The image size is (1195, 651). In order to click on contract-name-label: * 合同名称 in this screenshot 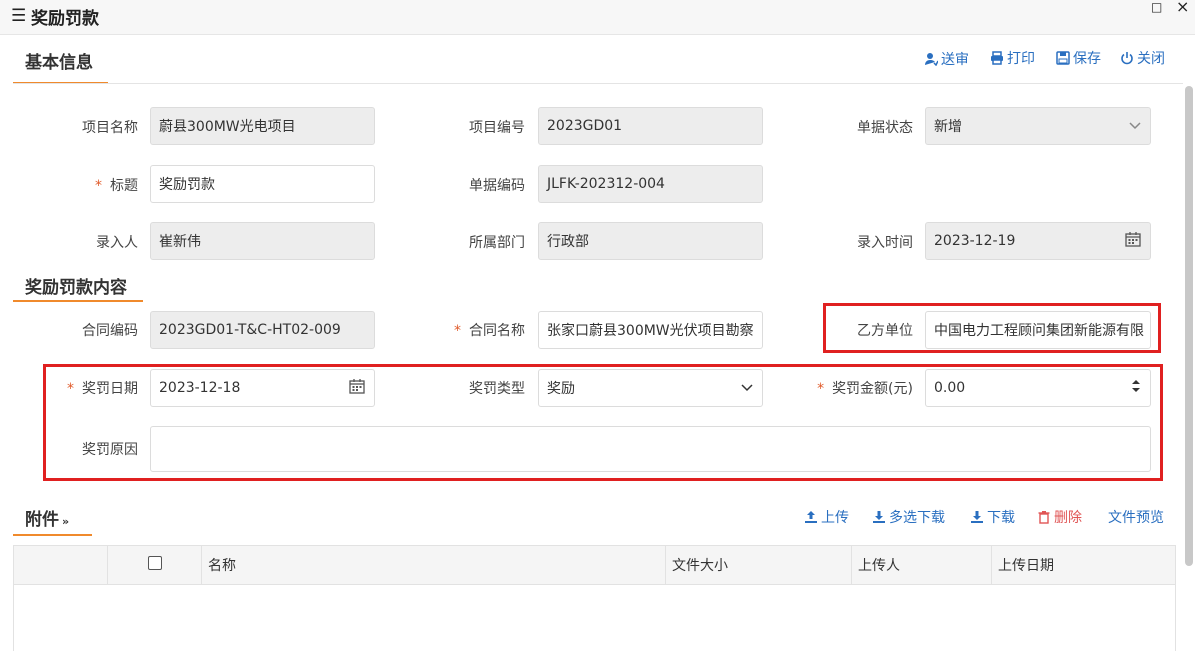, I will do `click(477, 330)`.